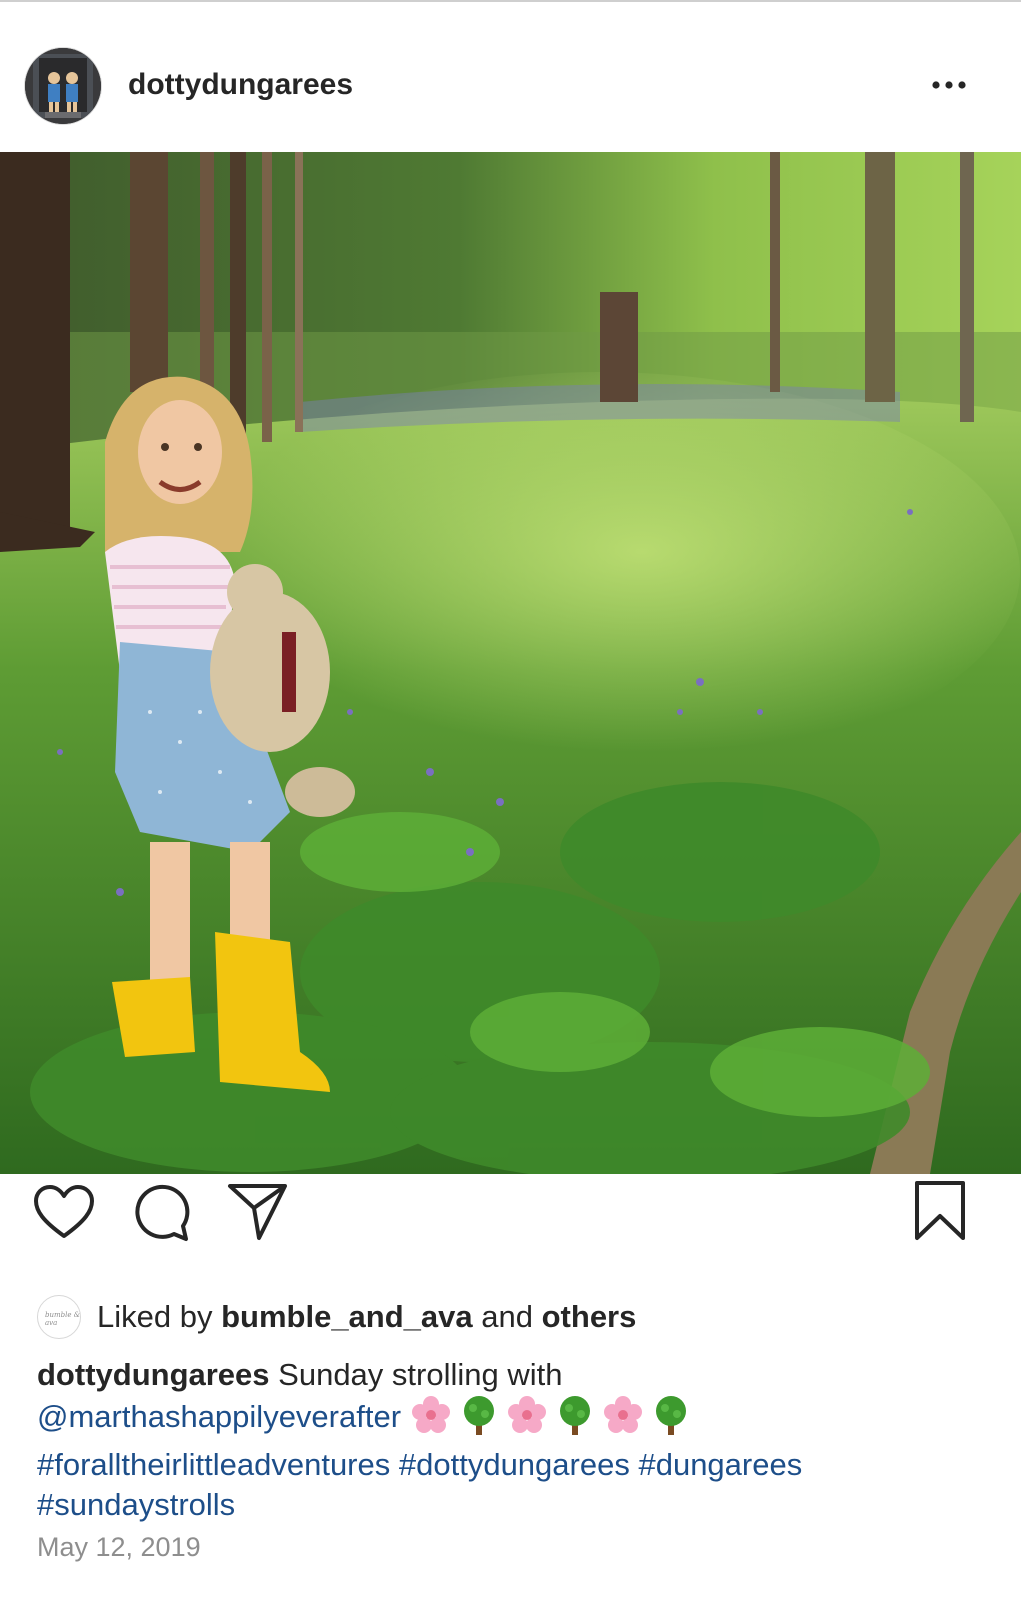  I want to click on hashtag-link: #foralltheirlittleadventures, so click(213, 1464).